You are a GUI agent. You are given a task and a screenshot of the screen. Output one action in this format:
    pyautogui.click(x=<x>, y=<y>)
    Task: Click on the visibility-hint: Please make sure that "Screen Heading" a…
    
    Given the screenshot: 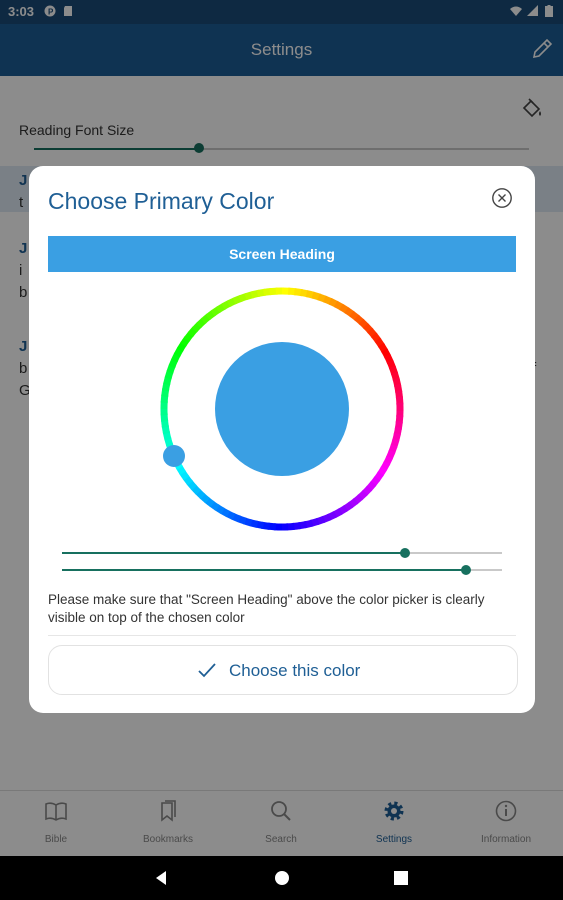 What is the action you would take?
    pyautogui.click(x=266, y=608)
    